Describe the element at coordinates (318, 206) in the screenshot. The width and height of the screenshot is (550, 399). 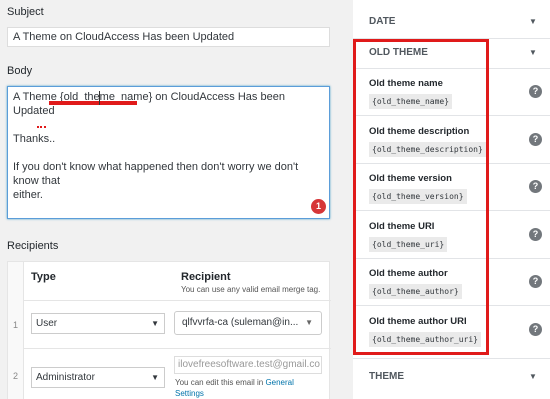
I see `error-count-badge: 1` at that location.